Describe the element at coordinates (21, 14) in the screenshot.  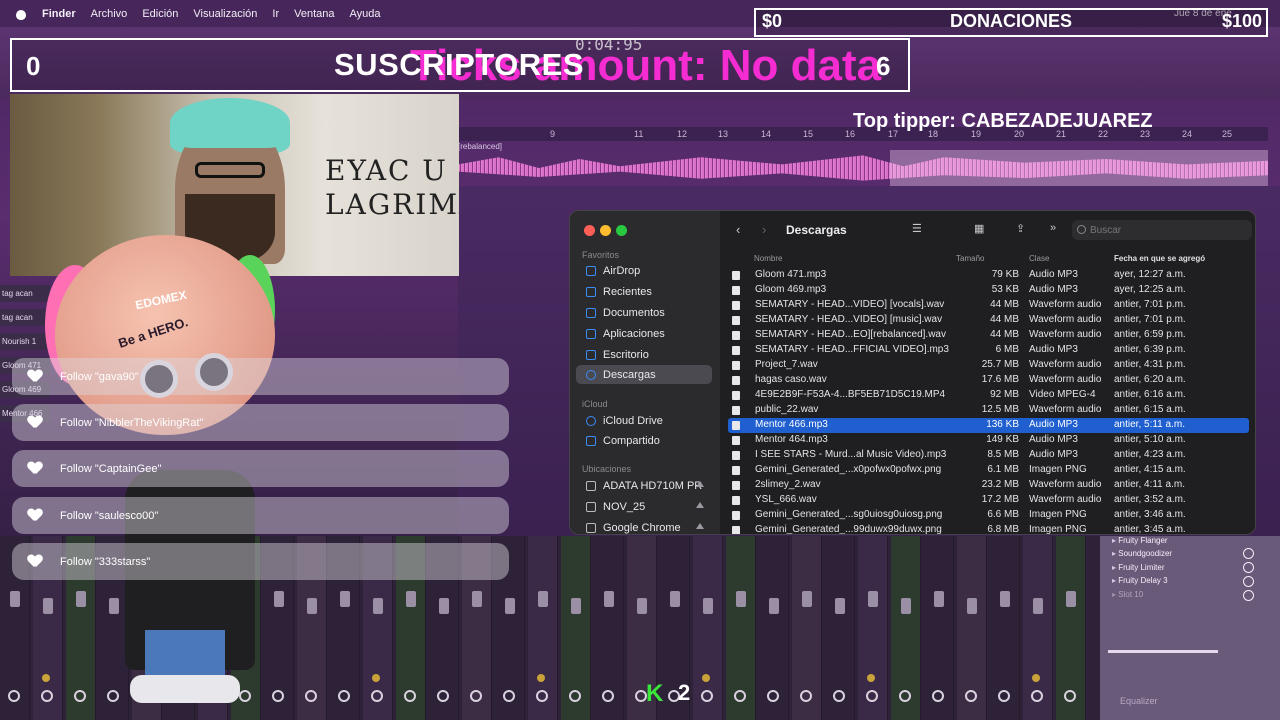
I see `apple-icon` at that location.